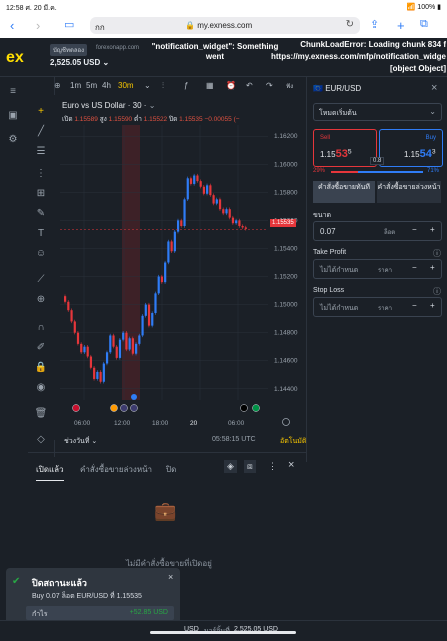  Describe the element at coordinates (41, 300) in the screenshot. I see `zoom-in-icon: ⊕` at that location.